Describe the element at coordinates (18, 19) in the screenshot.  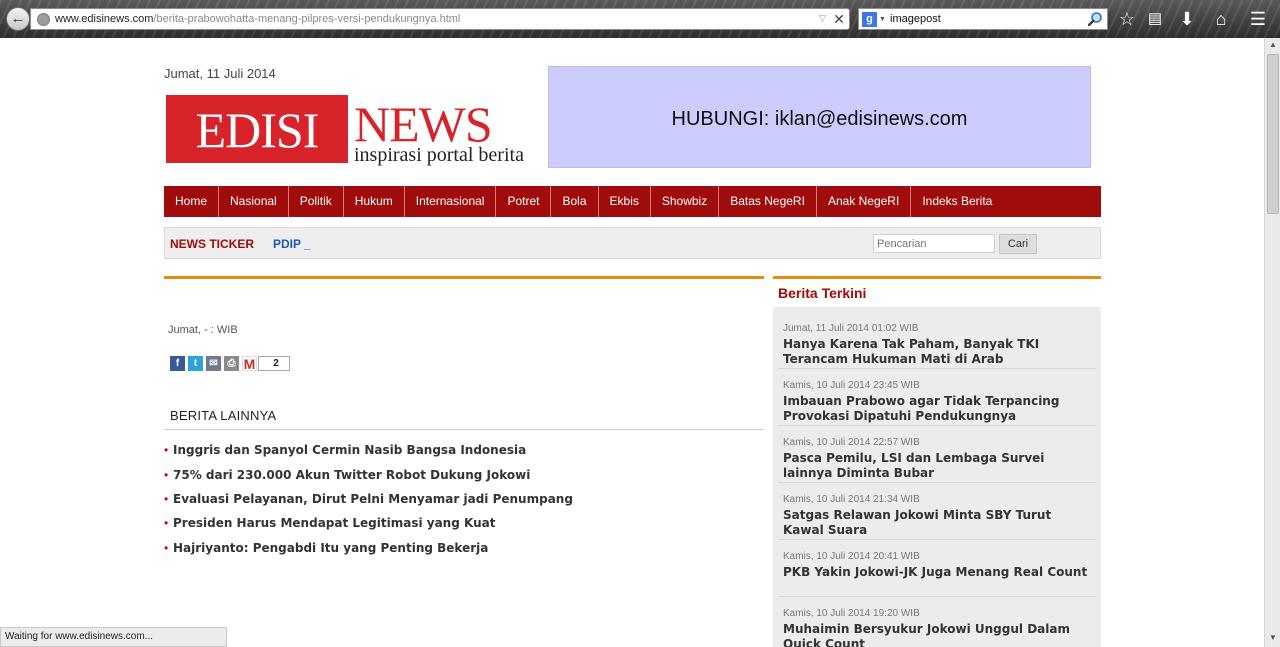
I see `back-button: ←` at that location.